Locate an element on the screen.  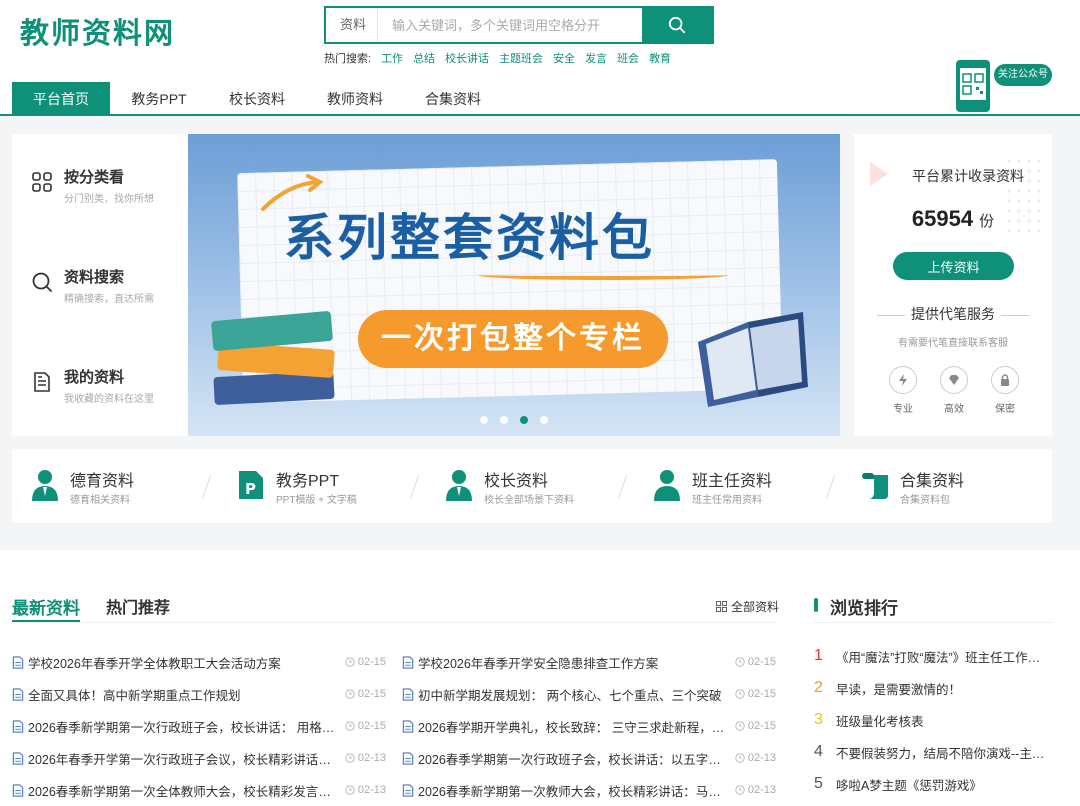
person-icon is located at coordinates (45, 485).